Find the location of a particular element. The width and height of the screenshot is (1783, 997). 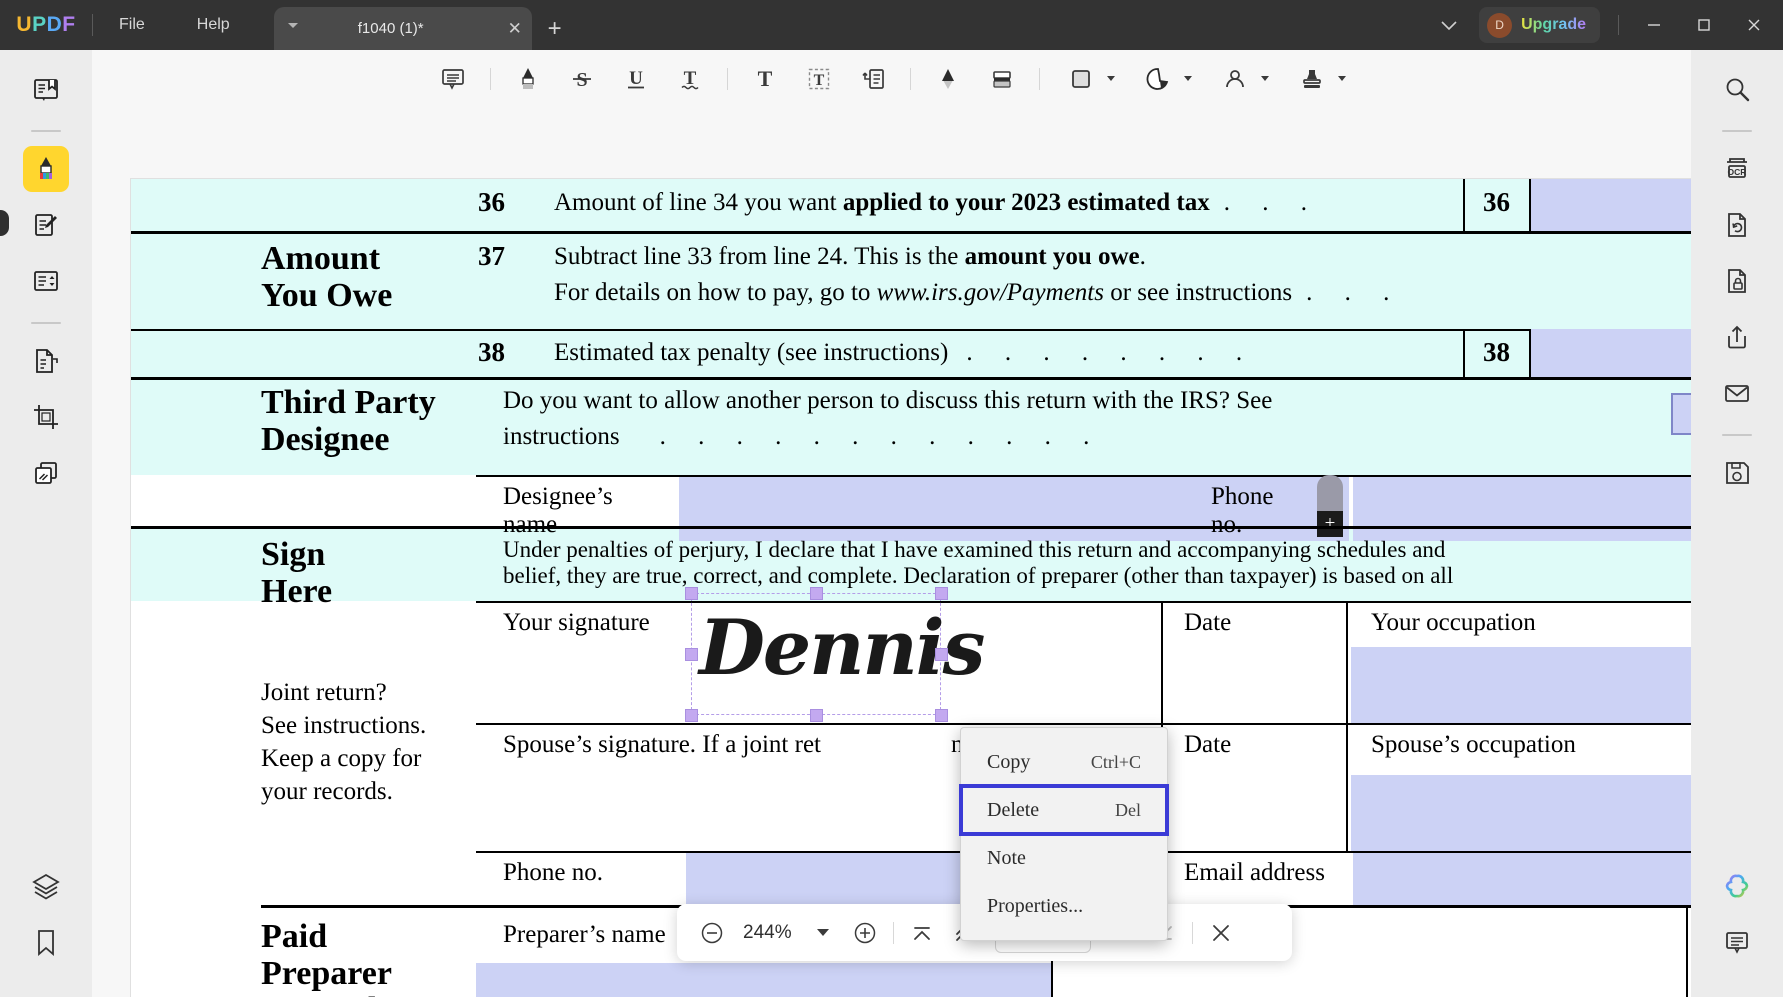

resize-handle-tc is located at coordinates (816, 593).